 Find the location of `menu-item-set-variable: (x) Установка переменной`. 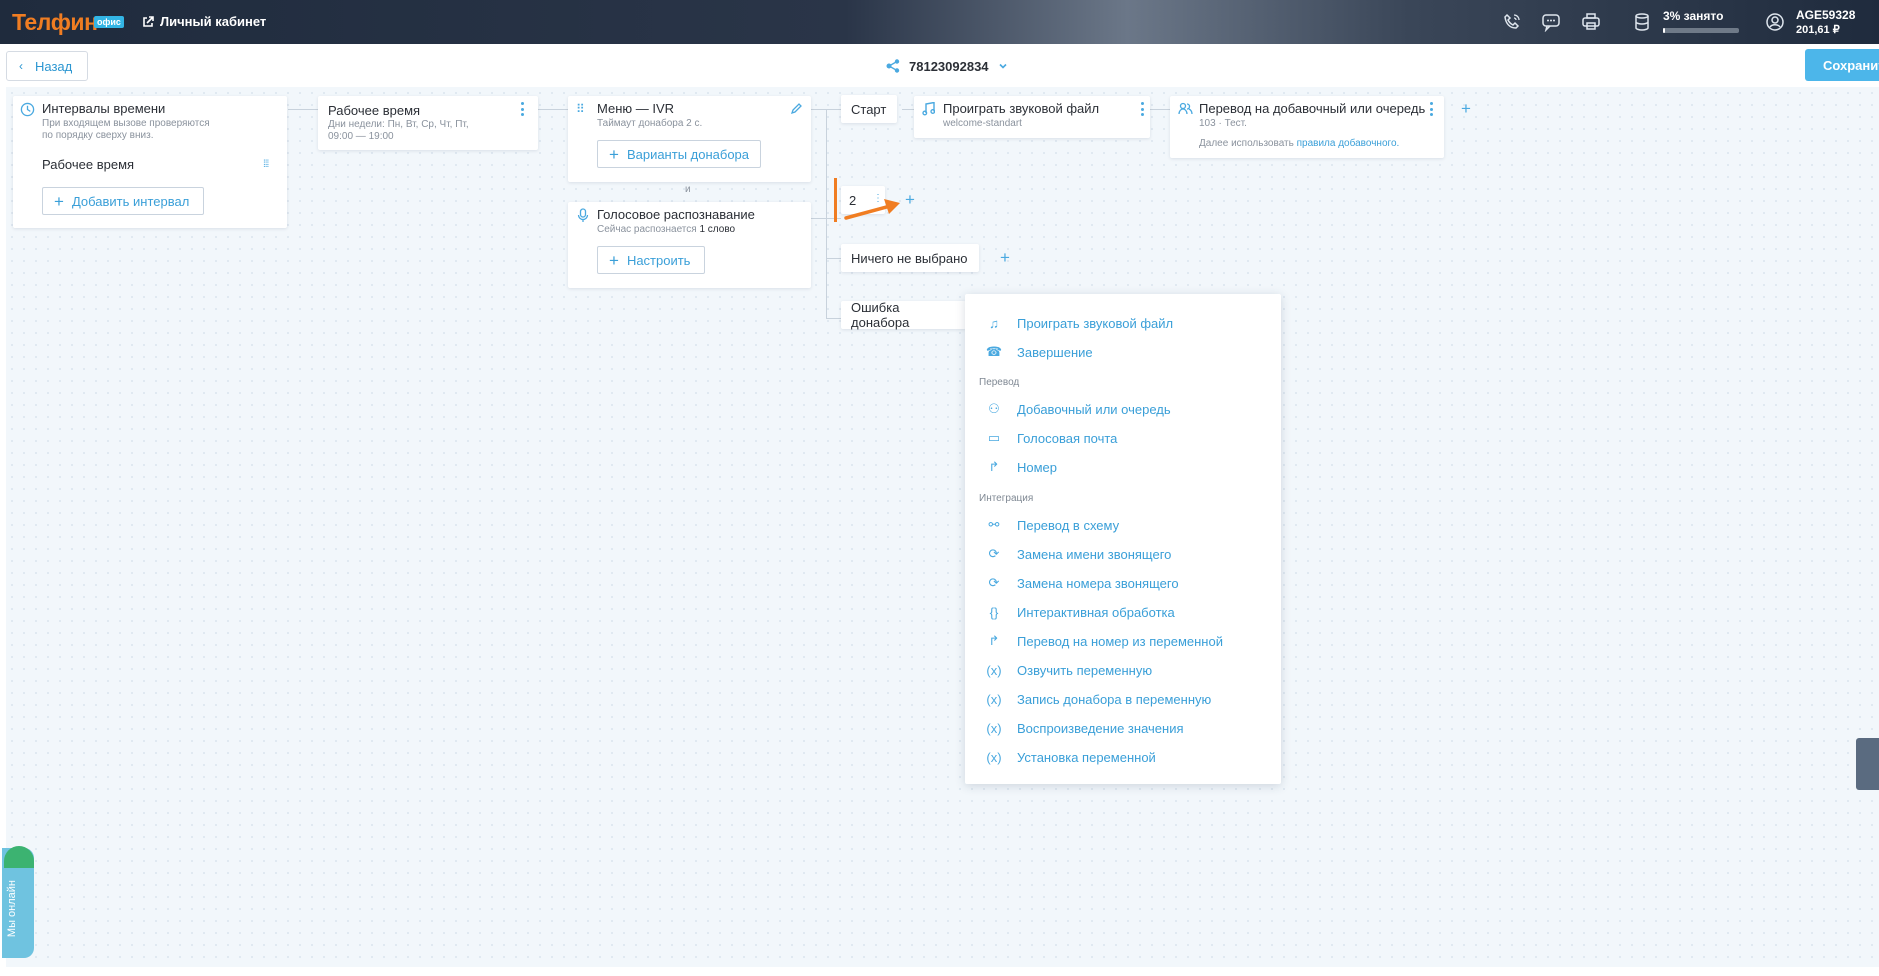

menu-item-set-variable: (x) Установка переменной is located at coordinates (1070, 757).